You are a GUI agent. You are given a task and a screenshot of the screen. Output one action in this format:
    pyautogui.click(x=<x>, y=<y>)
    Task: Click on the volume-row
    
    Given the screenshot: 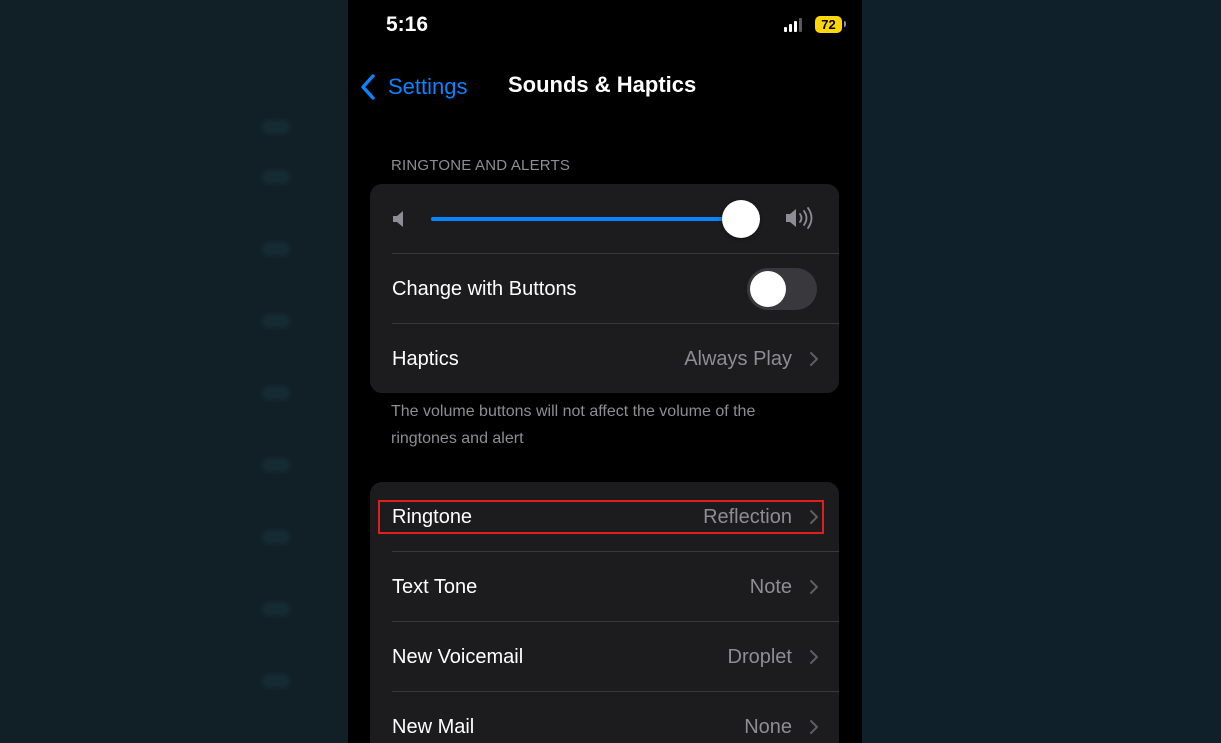 What is the action you would take?
    pyautogui.click(x=604, y=219)
    